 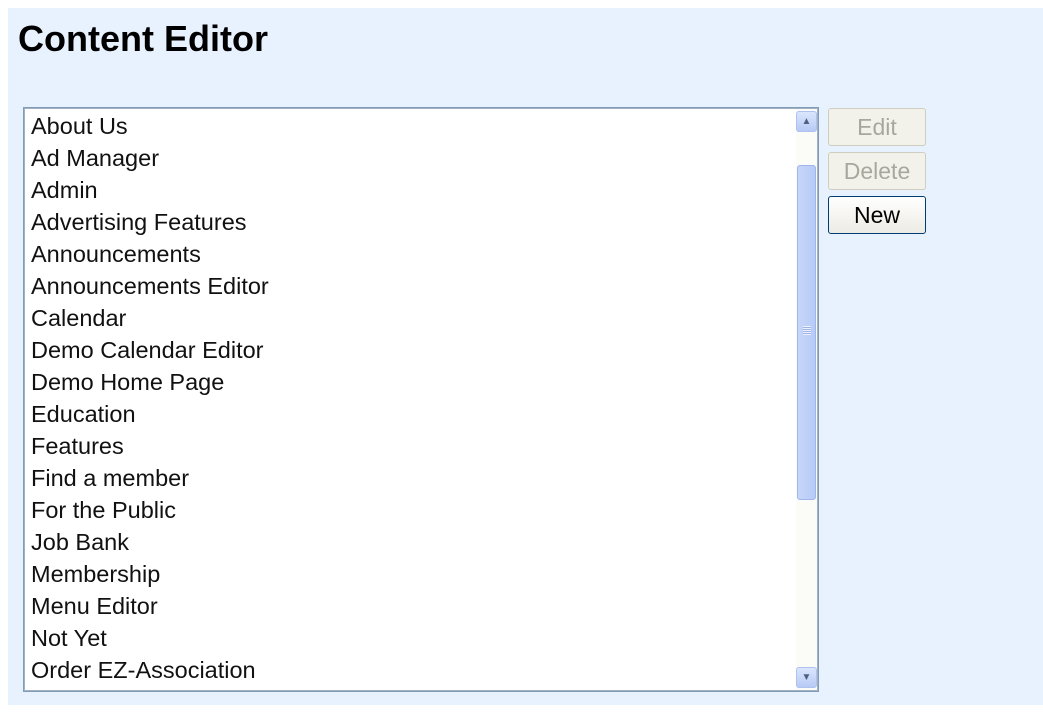 I want to click on list-item: Job Bank, so click(x=410, y=542).